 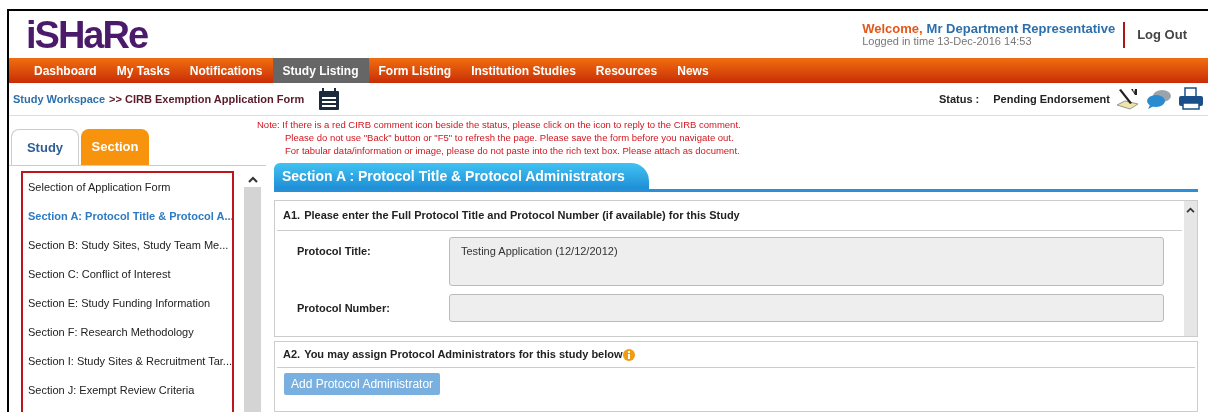 I want to click on printer-icon, so click(x=1191, y=99).